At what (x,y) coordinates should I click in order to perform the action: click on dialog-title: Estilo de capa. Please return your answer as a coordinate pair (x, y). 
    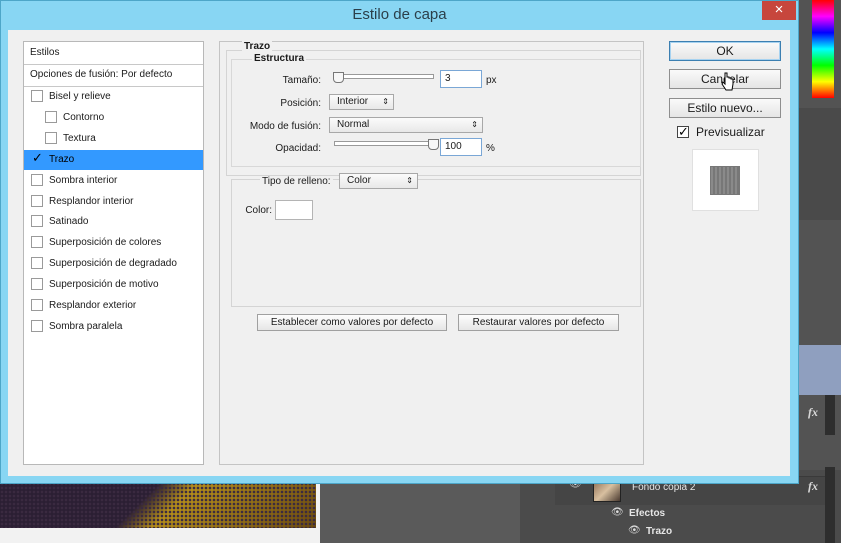
    Looking at the image, I should click on (399, 14).